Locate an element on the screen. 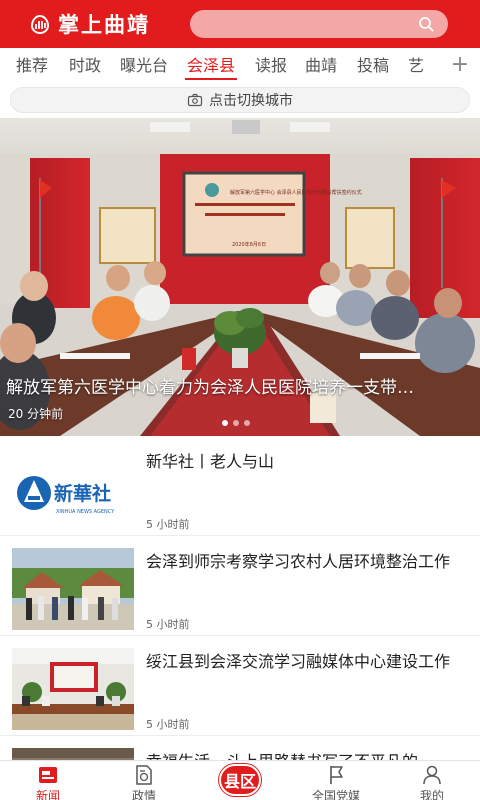 The height and width of the screenshot is (800, 480). document-icon is located at coordinates (144, 775).